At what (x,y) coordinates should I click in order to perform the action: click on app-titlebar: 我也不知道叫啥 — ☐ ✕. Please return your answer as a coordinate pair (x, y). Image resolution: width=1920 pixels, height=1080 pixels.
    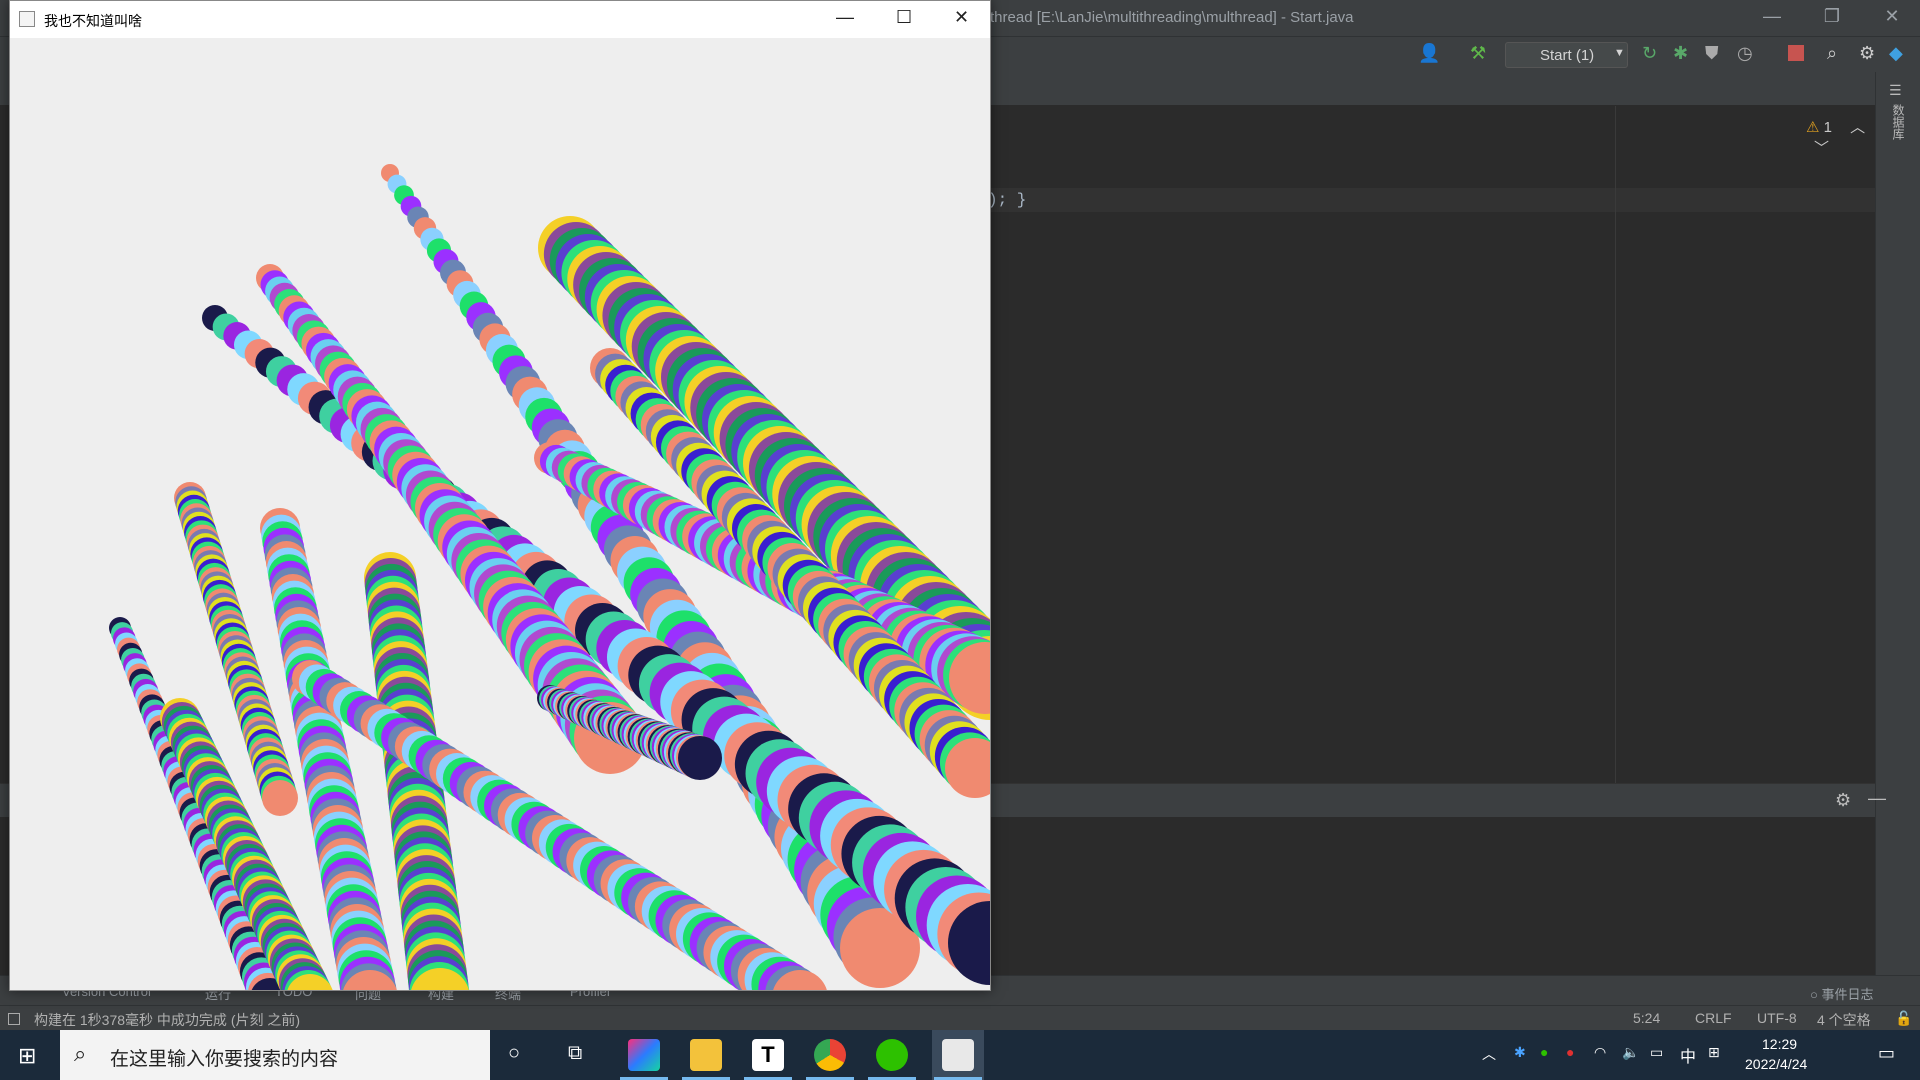
    Looking at the image, I should click on (500, 19).